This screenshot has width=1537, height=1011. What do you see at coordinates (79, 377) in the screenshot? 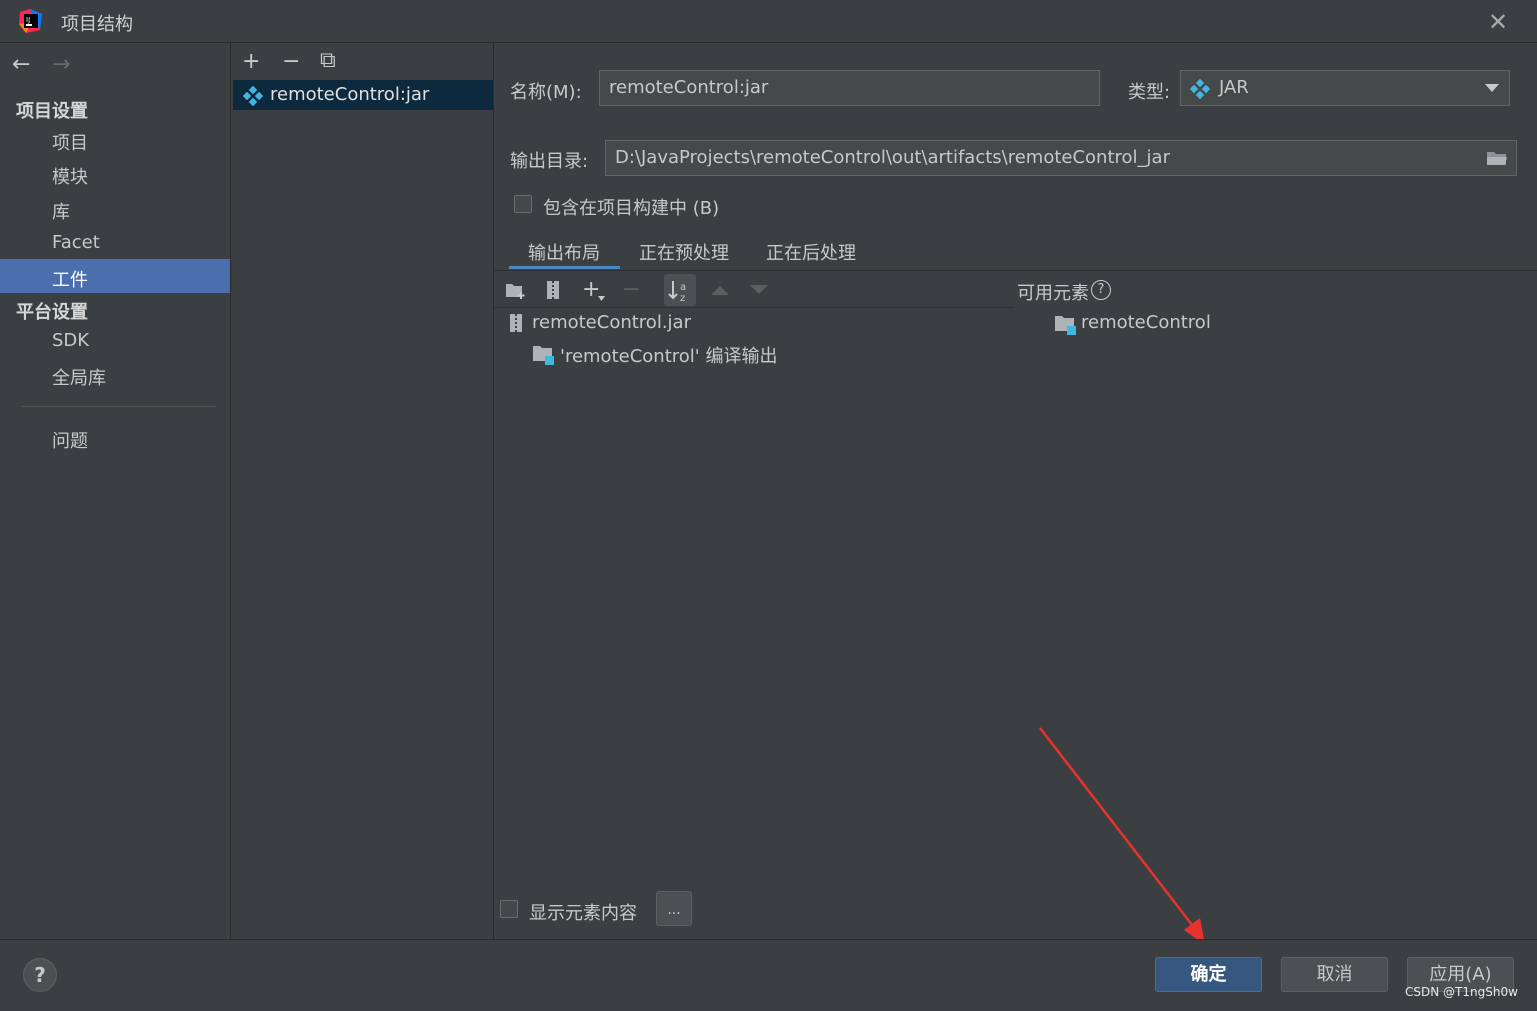
I see `sidebar-item-global-libraries: 全局库` at bounding box center [79, 377].